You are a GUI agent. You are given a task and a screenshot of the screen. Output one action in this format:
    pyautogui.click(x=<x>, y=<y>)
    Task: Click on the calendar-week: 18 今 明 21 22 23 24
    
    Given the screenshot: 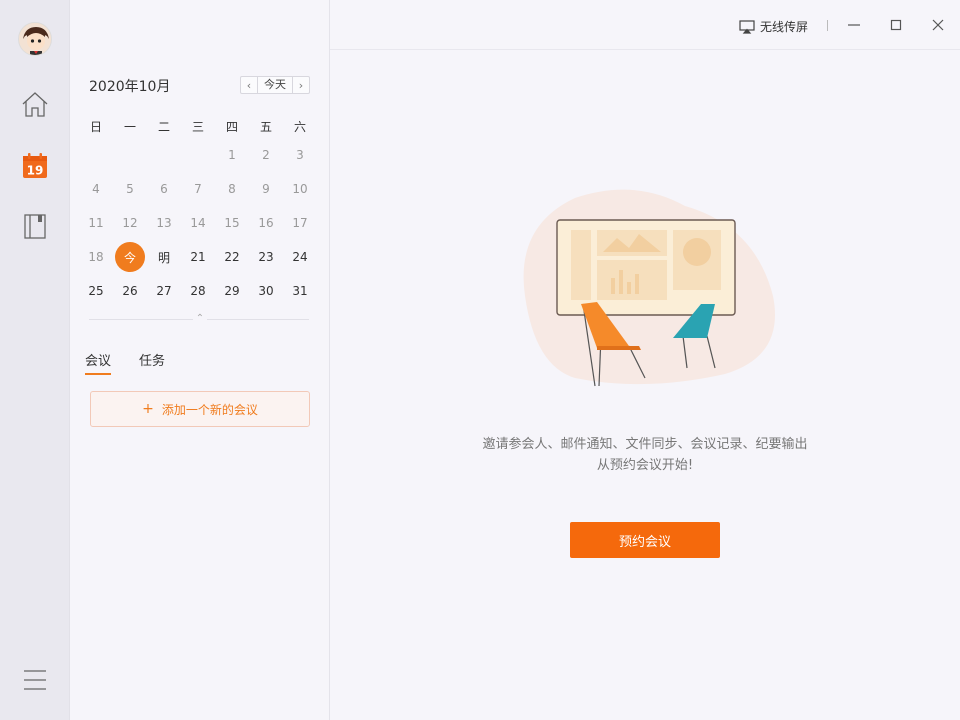 What is the action you would take?
    pyautogui.click(x=198, y=257)
    